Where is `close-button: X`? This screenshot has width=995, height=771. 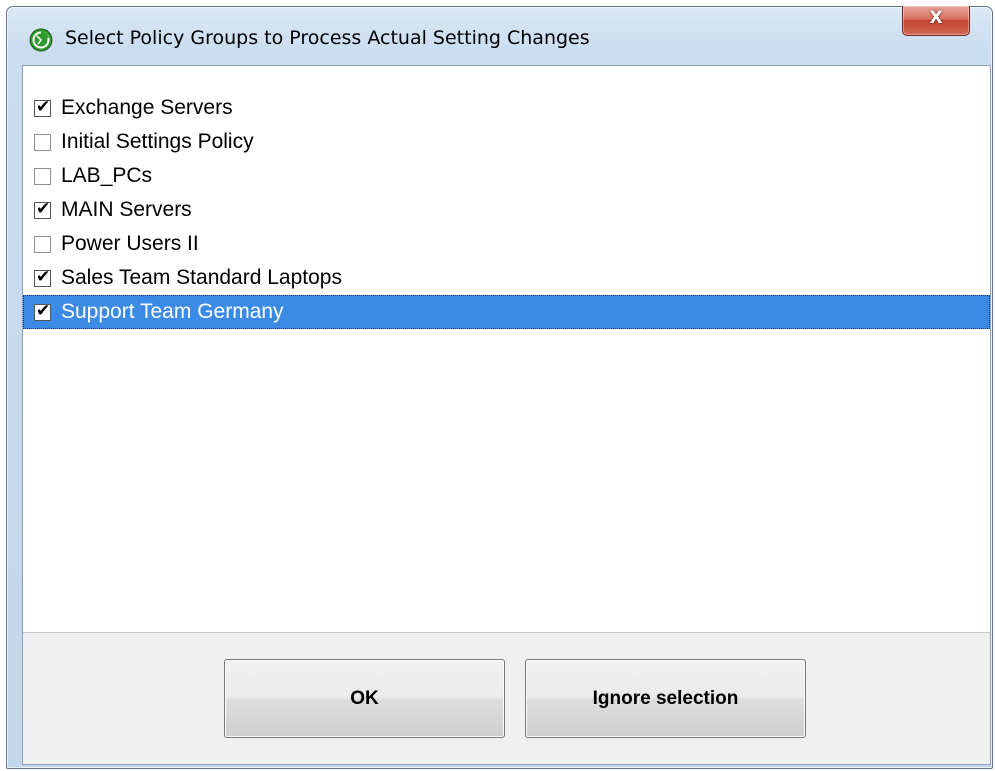 close-button: X is located at coordinates (936, 21).